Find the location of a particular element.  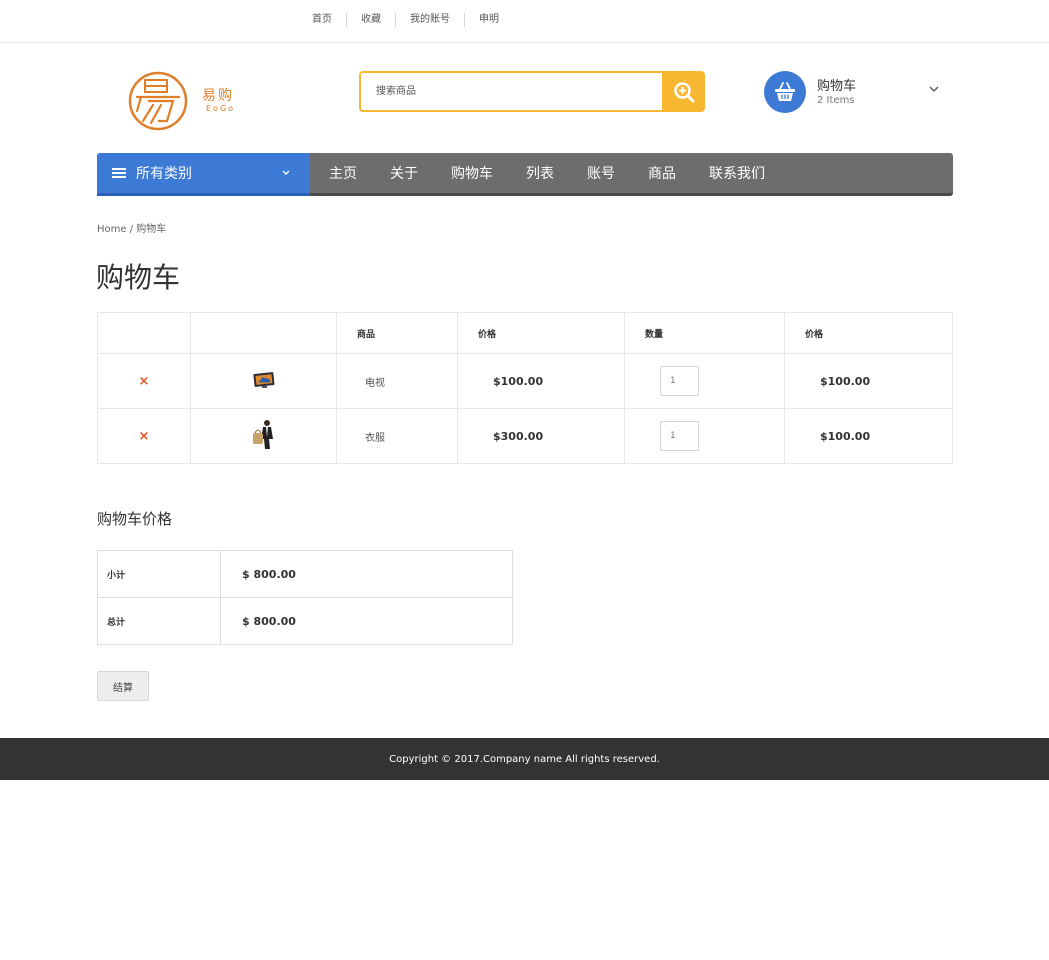

top-link-statement: 申明 is located at coordinates (488, 20).